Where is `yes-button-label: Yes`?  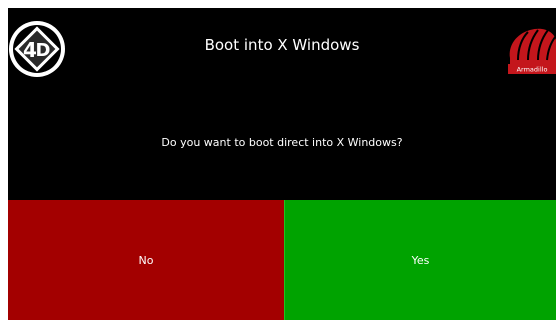 yes-button-label: Yes is located at coordinates (420, 260).